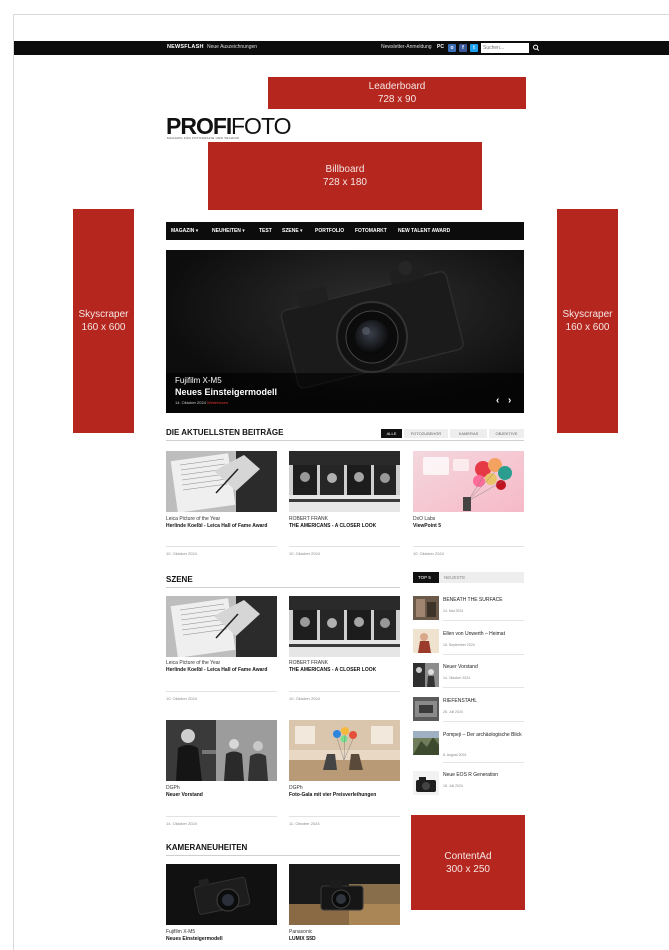 This screenshot has width=669, height=950. Describe the element at coordinates (483, 654) in the screenshot. I see `sidebar-item-2-divider` at that location.